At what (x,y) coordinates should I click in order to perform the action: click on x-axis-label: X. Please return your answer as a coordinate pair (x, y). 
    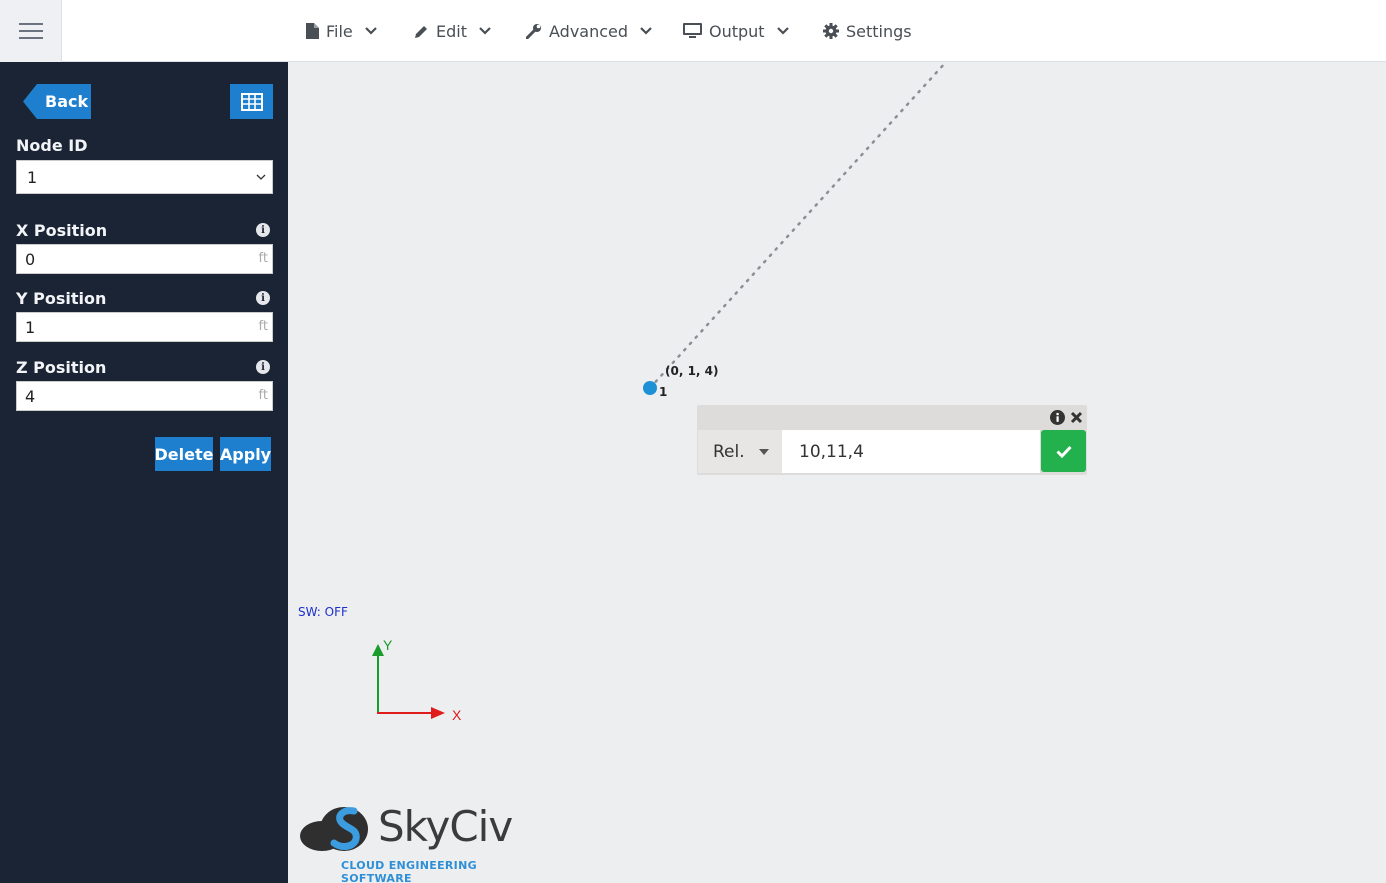
    Looking at the image, I should click on (457, 715).